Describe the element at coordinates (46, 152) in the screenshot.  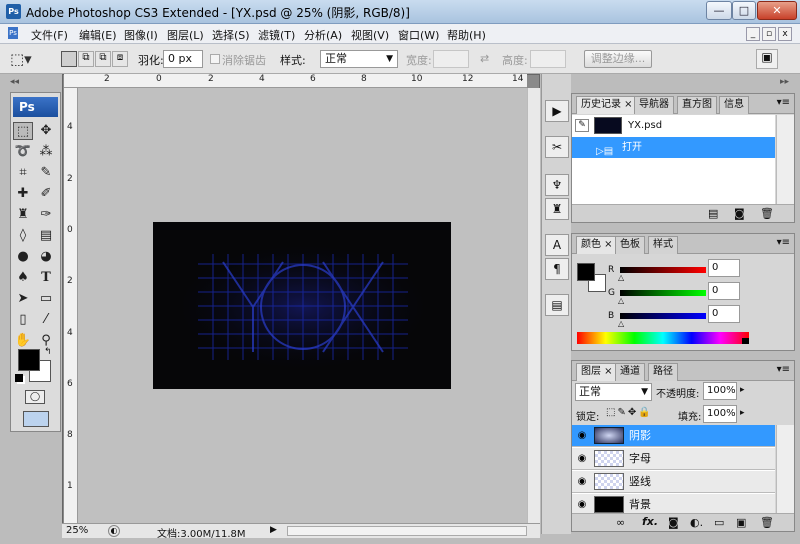
I see `magic-wand-tool-icon: ⁂` at that location.